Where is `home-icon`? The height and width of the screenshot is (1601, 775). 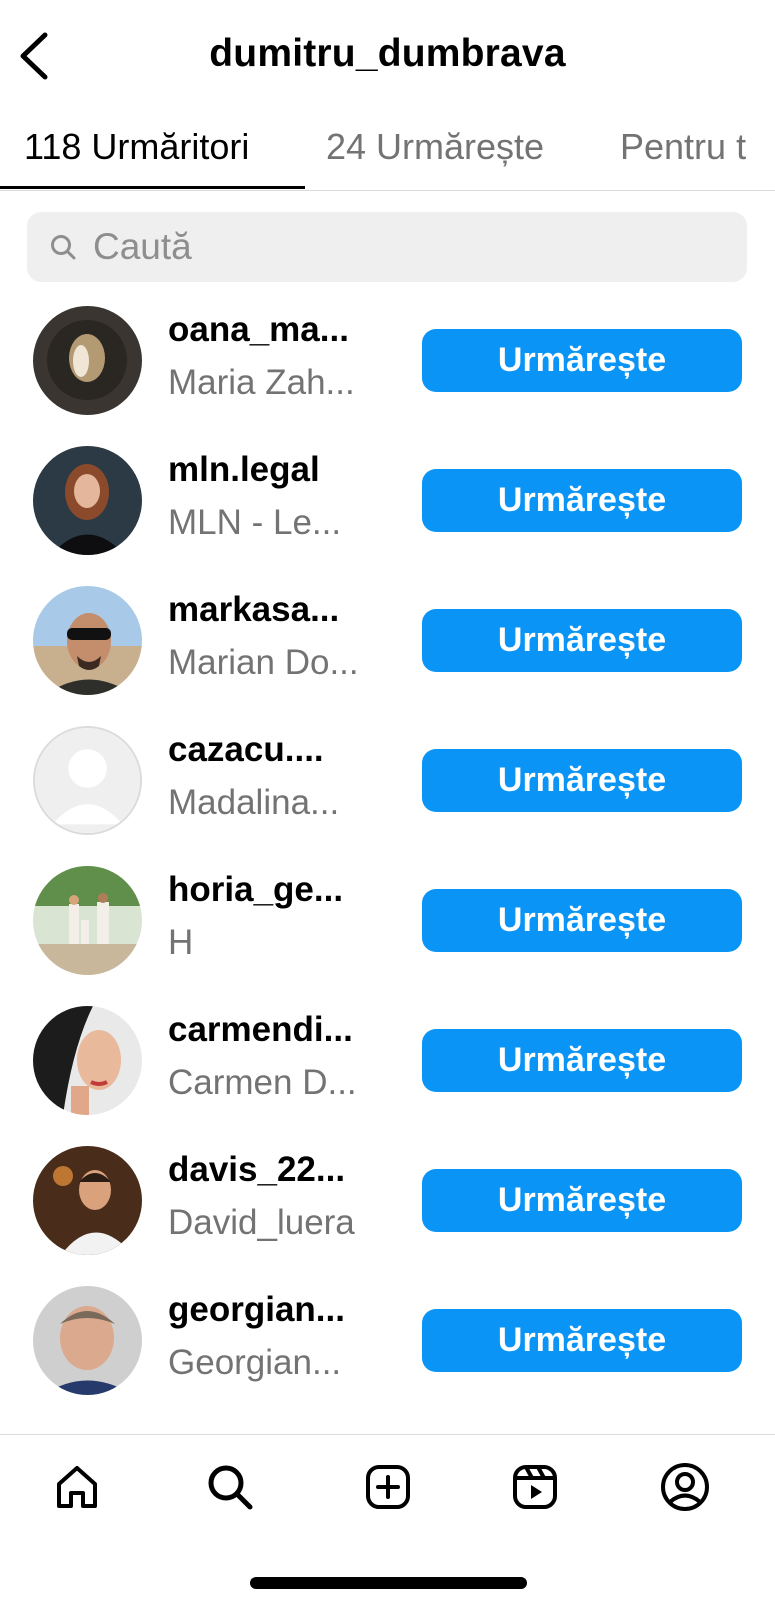 home-icon is located at coordinates (77, 1487).